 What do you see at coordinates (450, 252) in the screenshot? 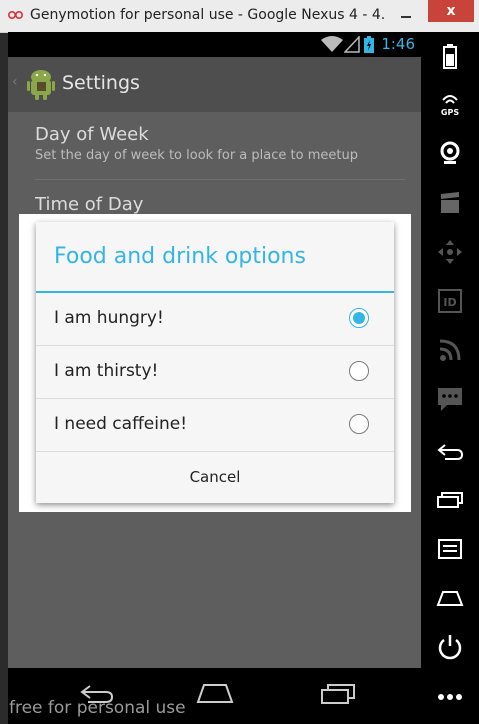
I see `dpad-icon` at bounding box center [450, 252].